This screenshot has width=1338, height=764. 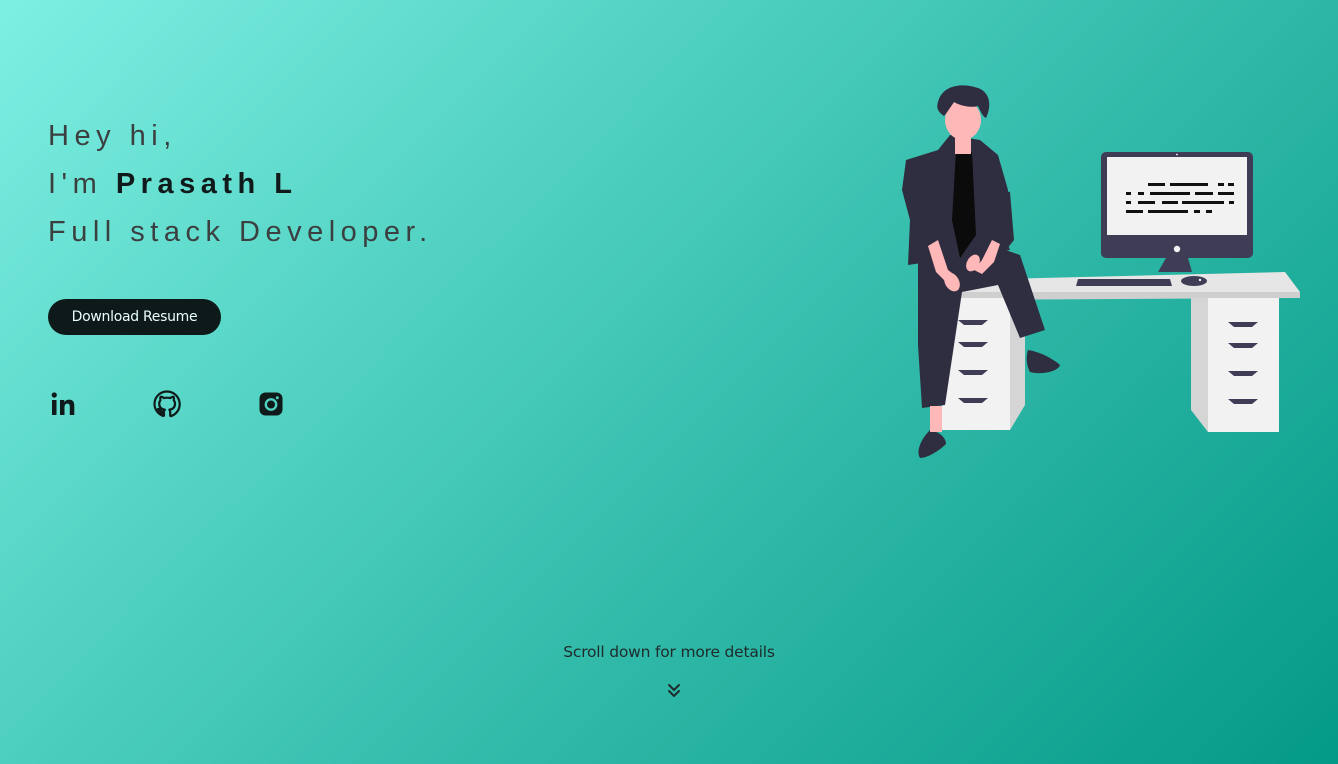 What do you see at coordinates (240, 232) in the screenshot?
I see `role-title: Full stack Developer.` at bounding box center [240, 232].